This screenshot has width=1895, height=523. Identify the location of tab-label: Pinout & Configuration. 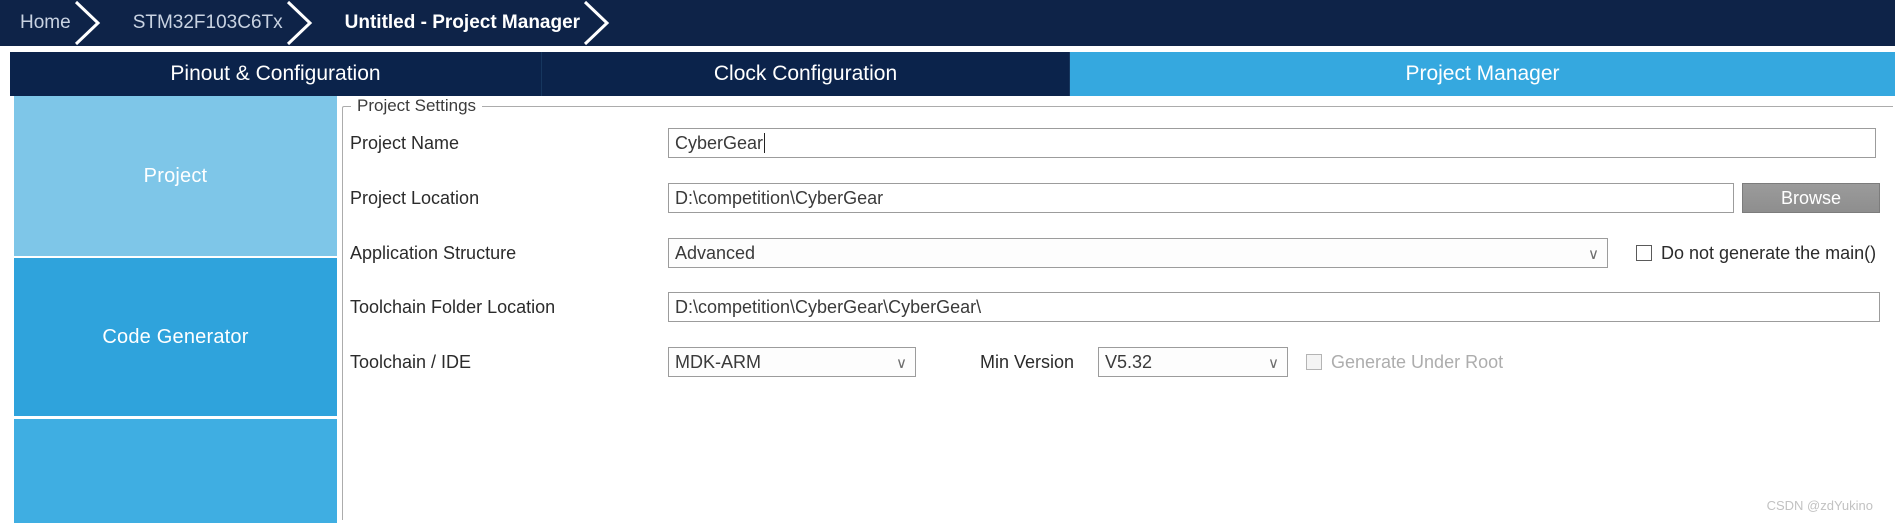
(275, 73).